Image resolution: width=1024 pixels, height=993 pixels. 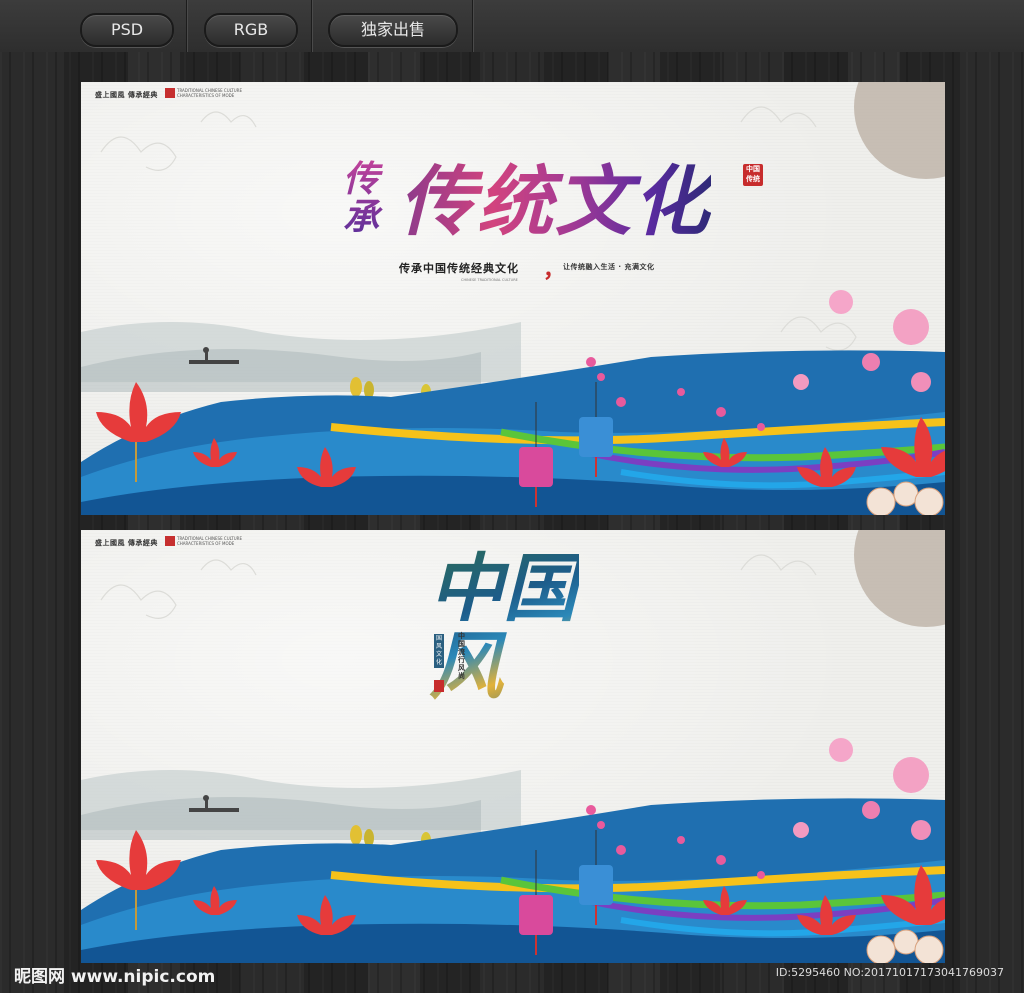 What do you see at coordinates (393, 30) in the screenshot?
I see `badge-exclusive: 独家出售` at bounding box center [393, 30].